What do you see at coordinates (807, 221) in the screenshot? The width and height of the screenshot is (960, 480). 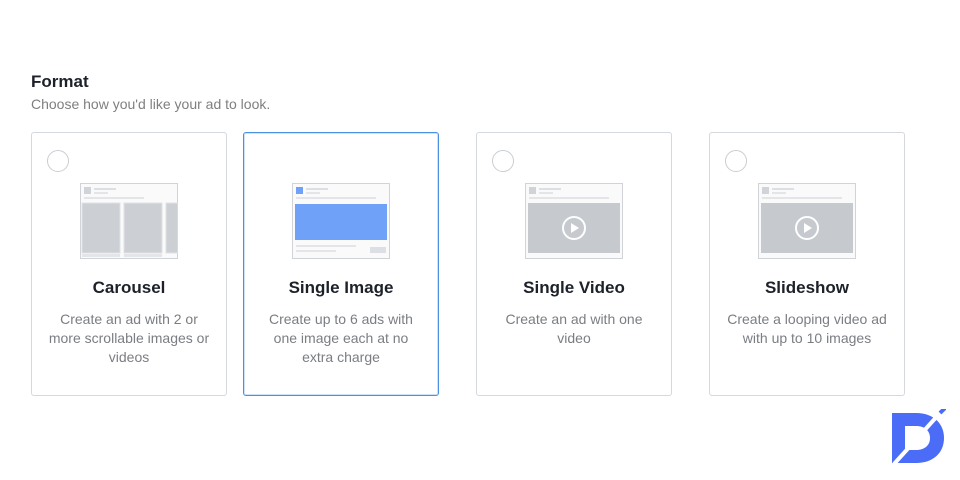 I see `slideshow-thumbnail-icon` at bounding box center [807, 221].